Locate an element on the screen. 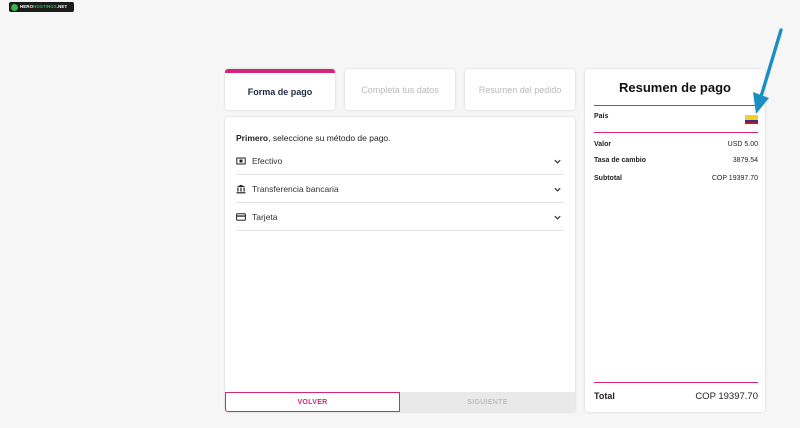 Image resolution: width=800 pixels, height=428 pixels. payment-method-label: Efectivo is located at coordinates (267, 161).